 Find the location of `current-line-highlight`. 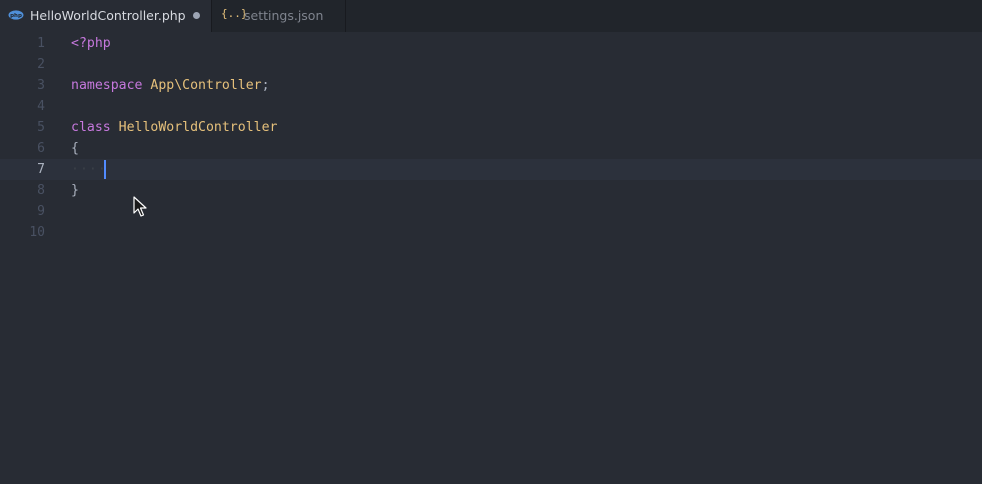

current-line-highlight is located at coordinates (491, 169).